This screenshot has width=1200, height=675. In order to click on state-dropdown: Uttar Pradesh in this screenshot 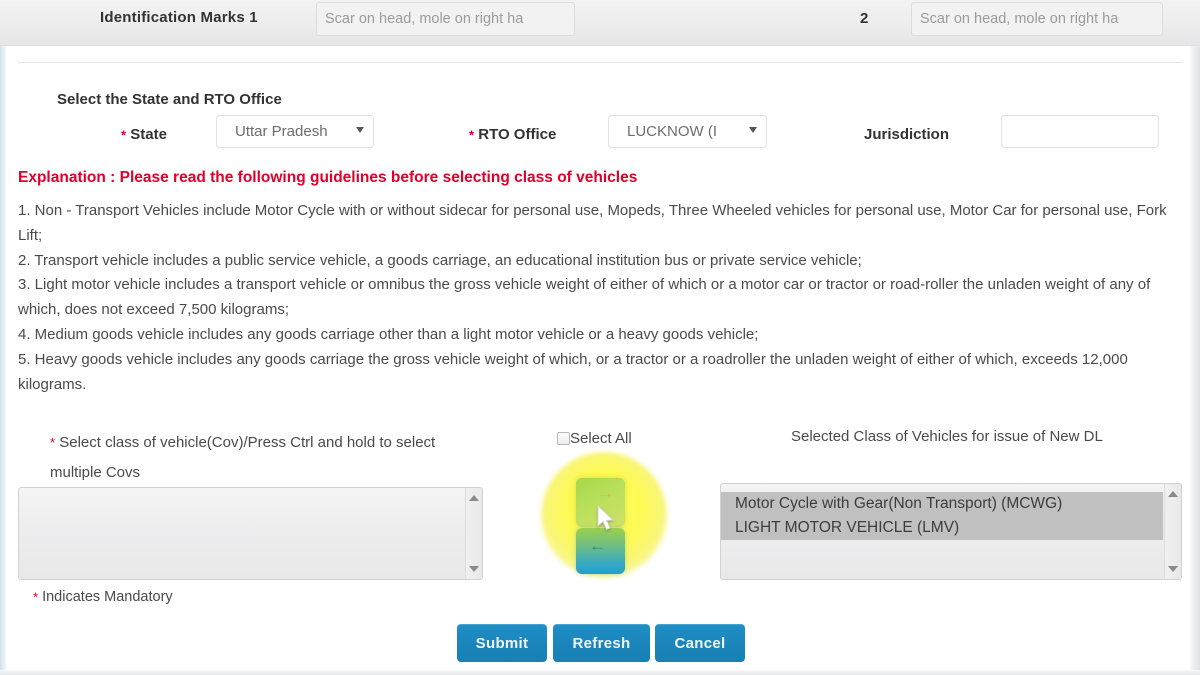, I will do `click(295, 131)`.